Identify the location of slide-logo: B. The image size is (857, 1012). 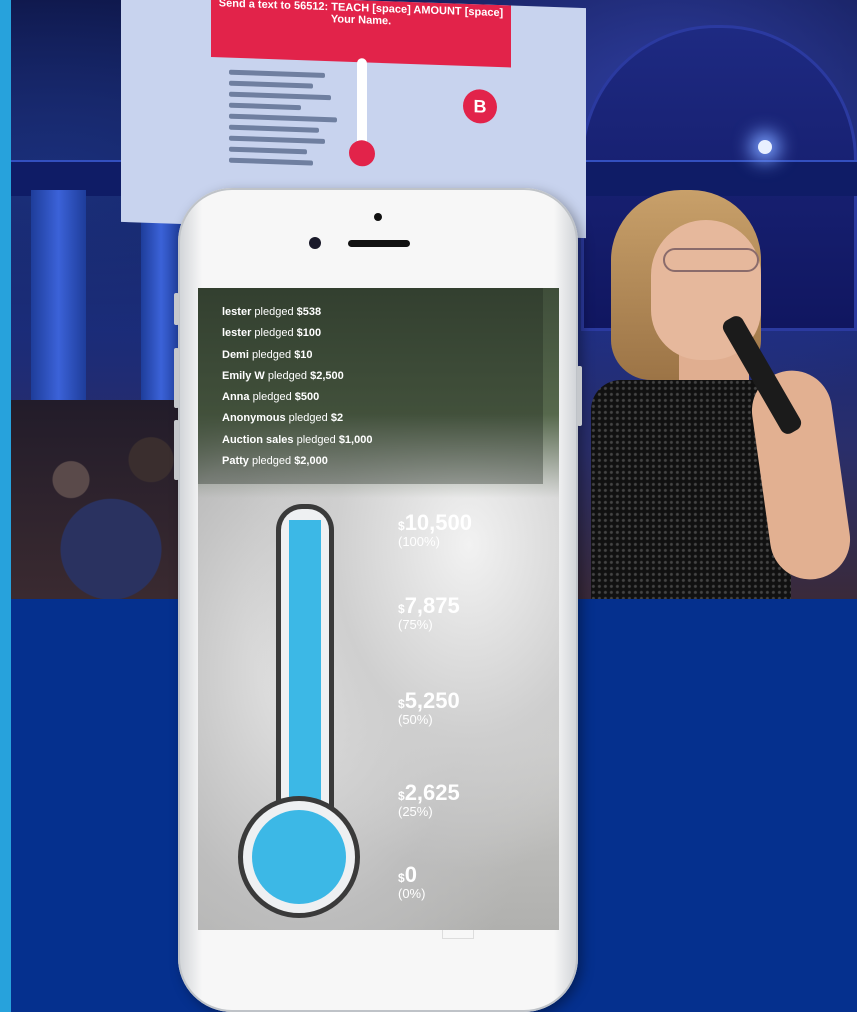
(480, 106).